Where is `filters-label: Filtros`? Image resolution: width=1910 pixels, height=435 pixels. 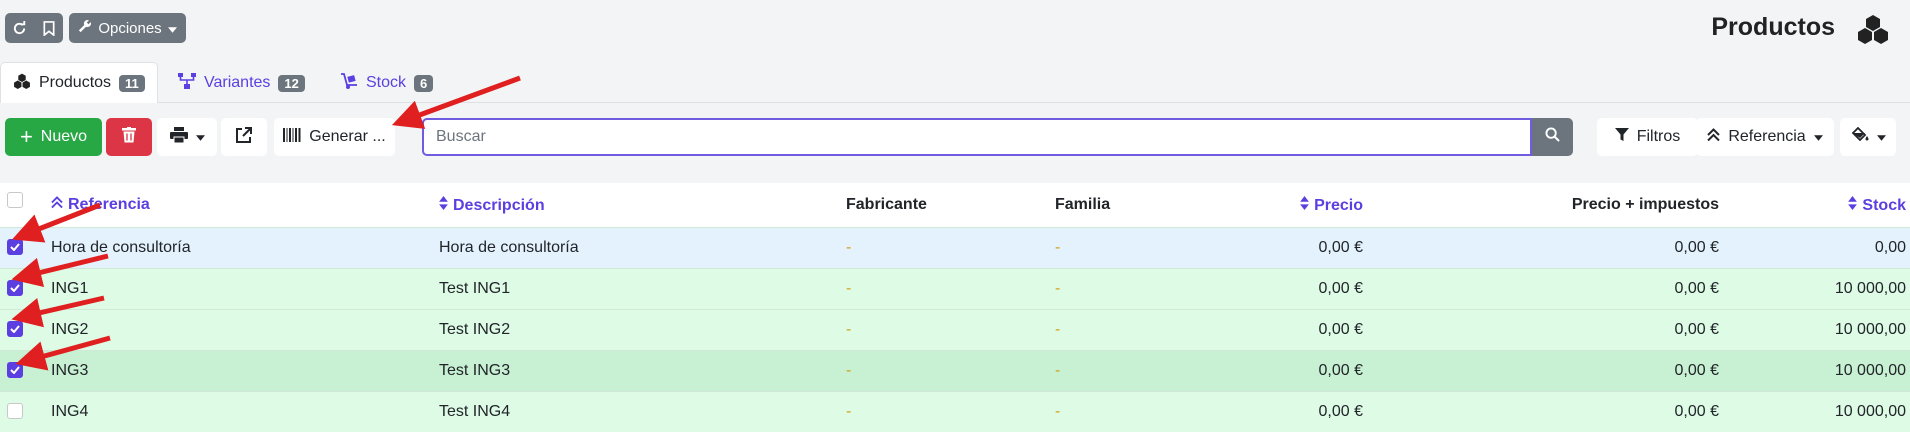
filters-label: Filtros is located at coordinates (1658, 136).